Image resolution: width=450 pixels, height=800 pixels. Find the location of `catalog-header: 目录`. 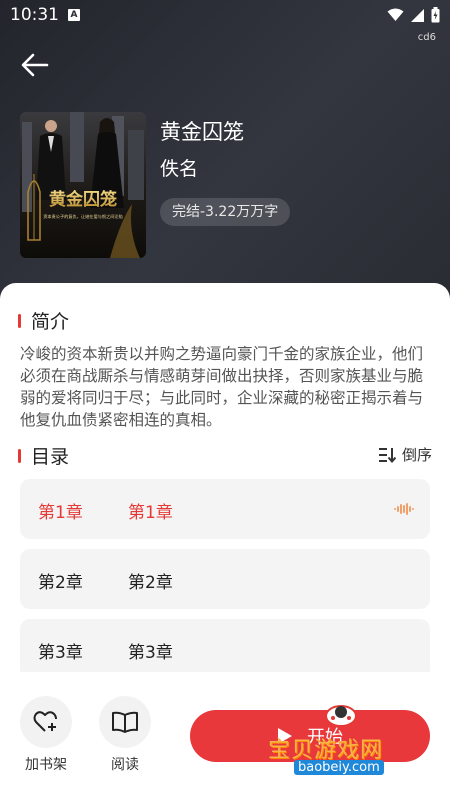

catalog-header: 目录 is located at coordinates (43, 455).